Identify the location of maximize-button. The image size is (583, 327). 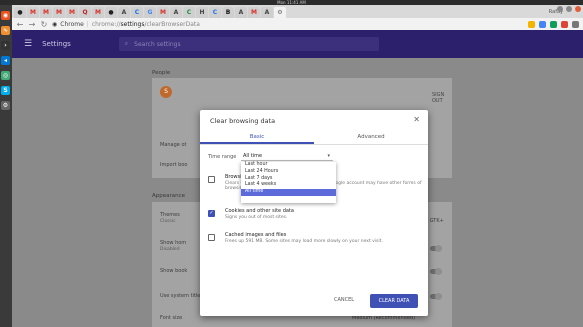
(569, 9).